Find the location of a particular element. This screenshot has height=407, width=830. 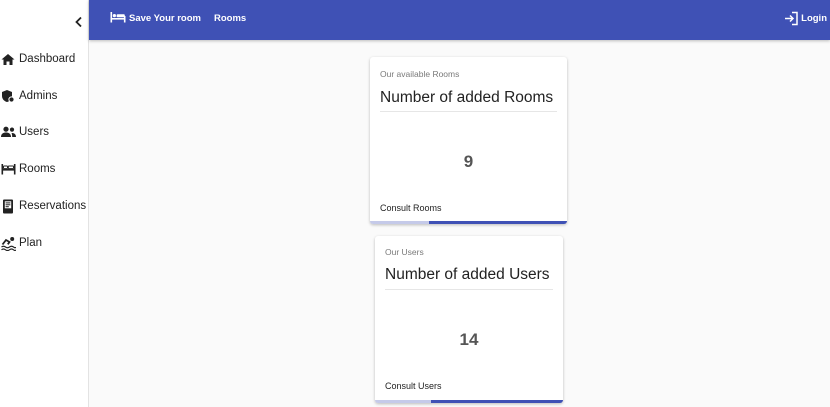

sidebar-item-dashboard: Dashboard is located at coordinates (44, 59).